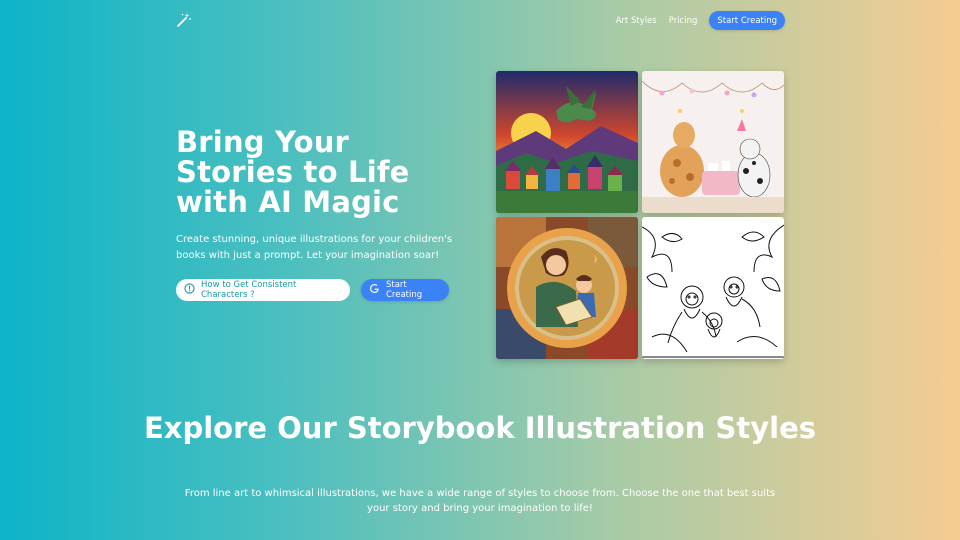  What do you see at coordinates (713, 142) in the screenshot?
I see `giraffe-dog-tea-party-illustration` at bounding box center [713, 142].